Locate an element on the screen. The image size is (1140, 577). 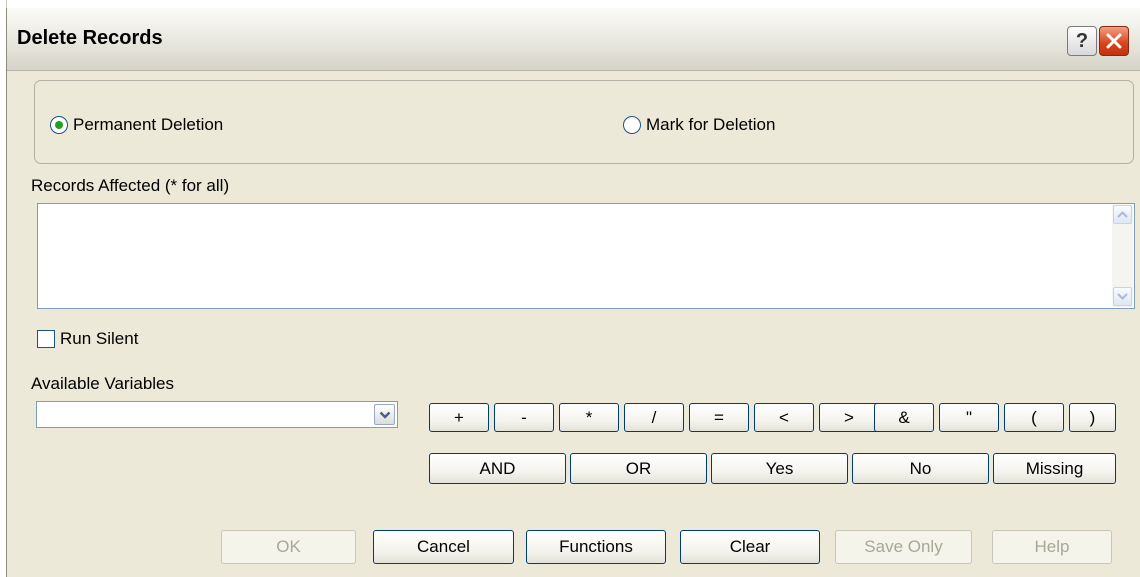
operator-quote-button: " is located at coordinates (969, 417).